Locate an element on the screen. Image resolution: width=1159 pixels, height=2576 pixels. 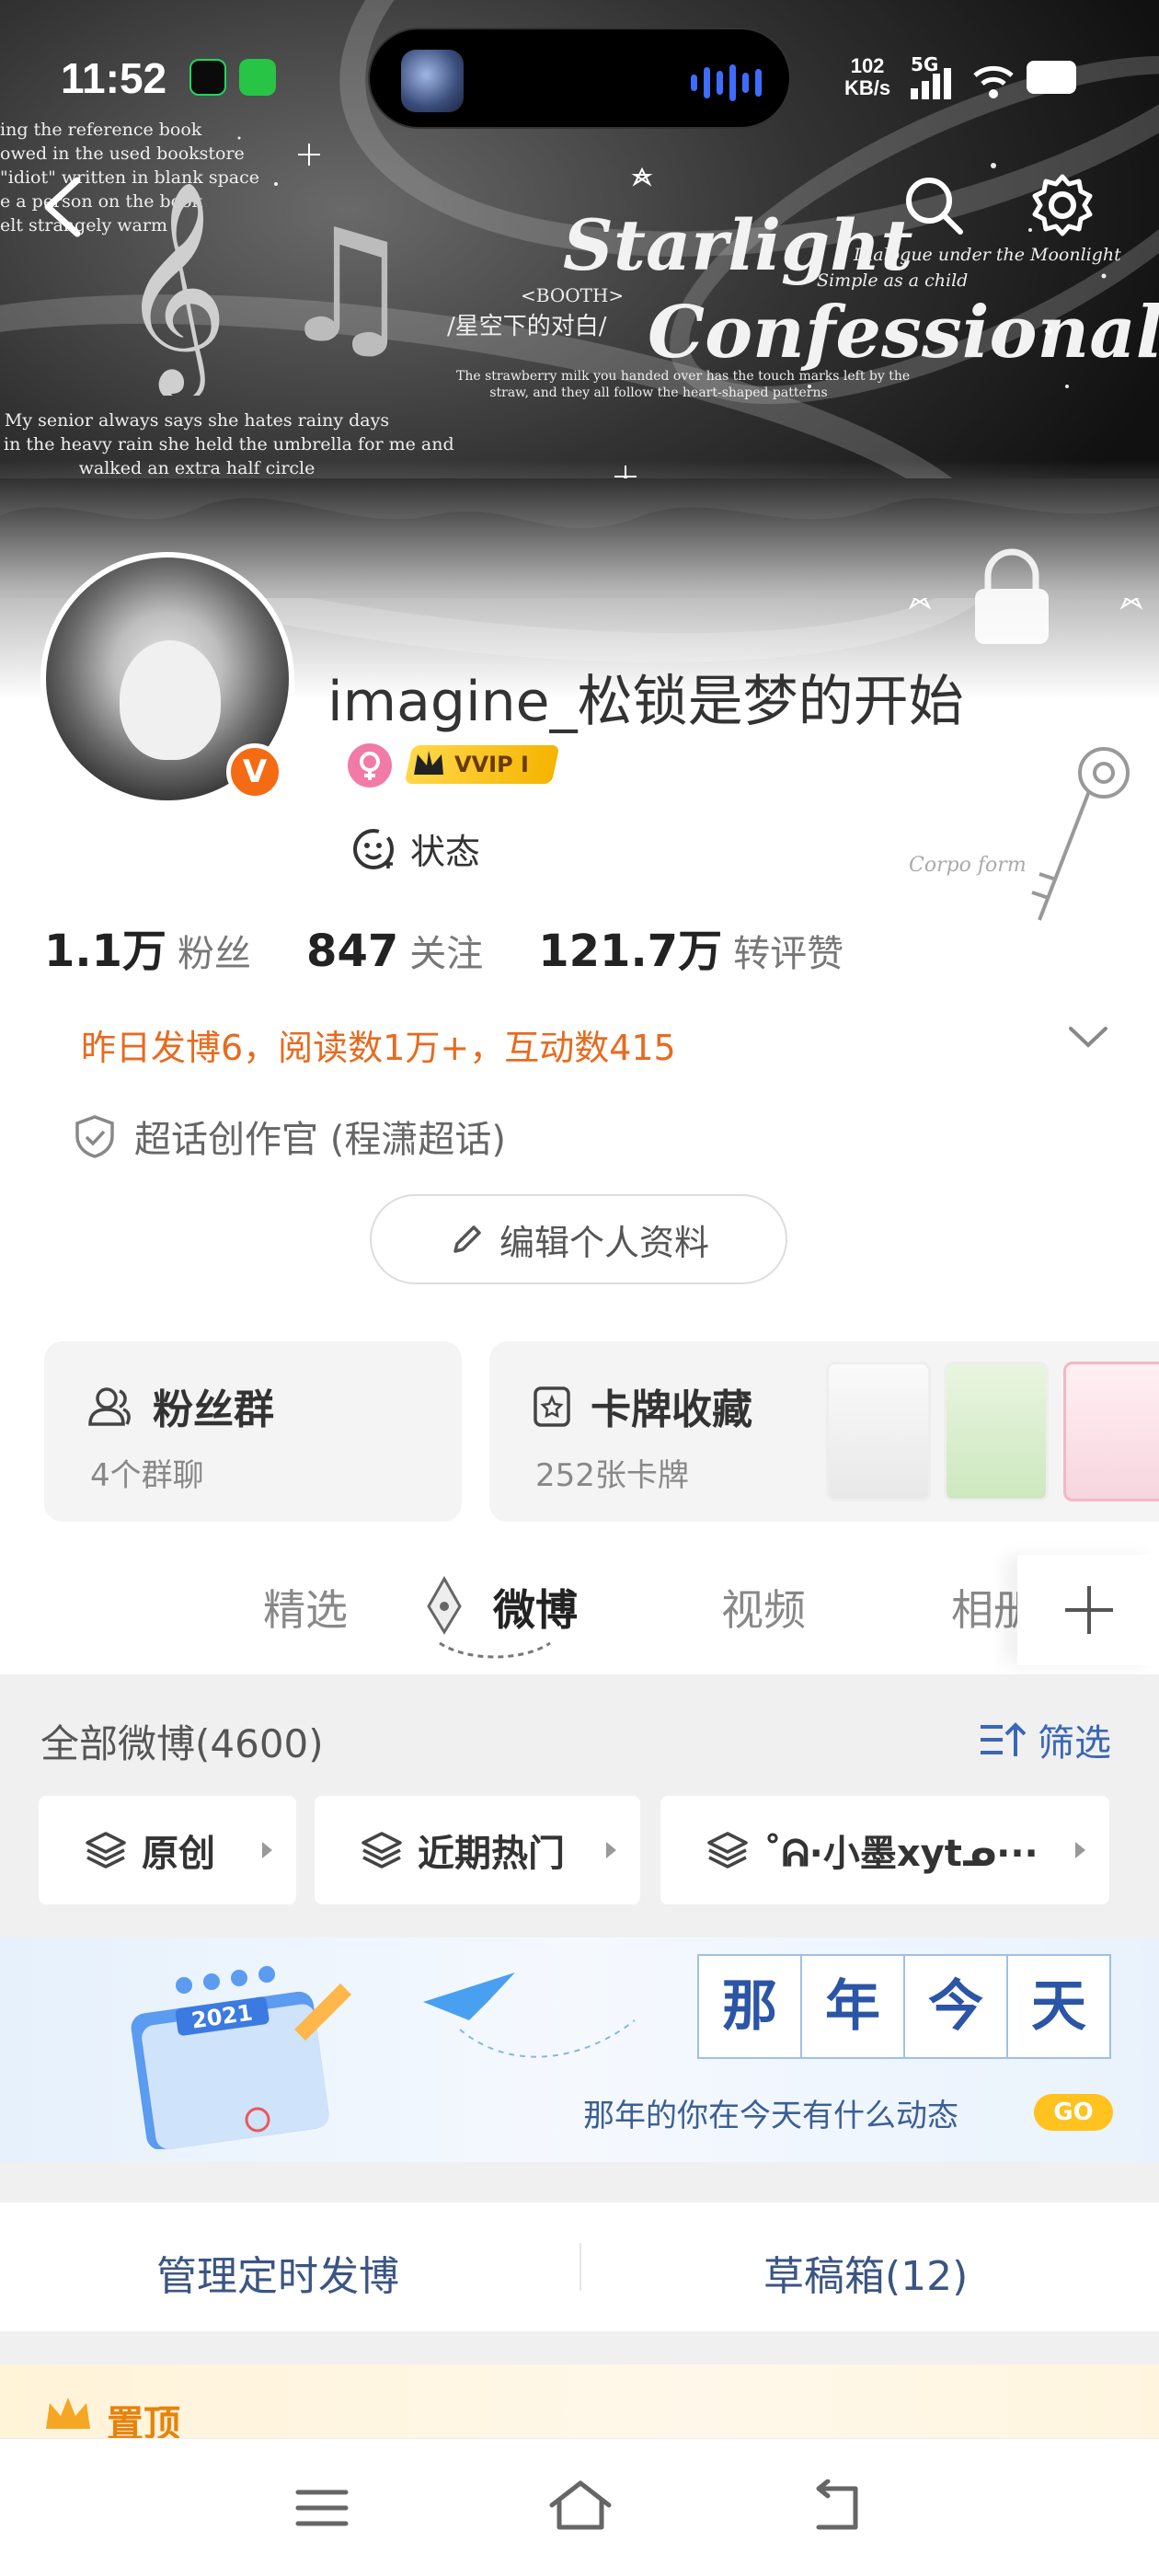
status-label: 状态 is located at coordinates (445, 852).